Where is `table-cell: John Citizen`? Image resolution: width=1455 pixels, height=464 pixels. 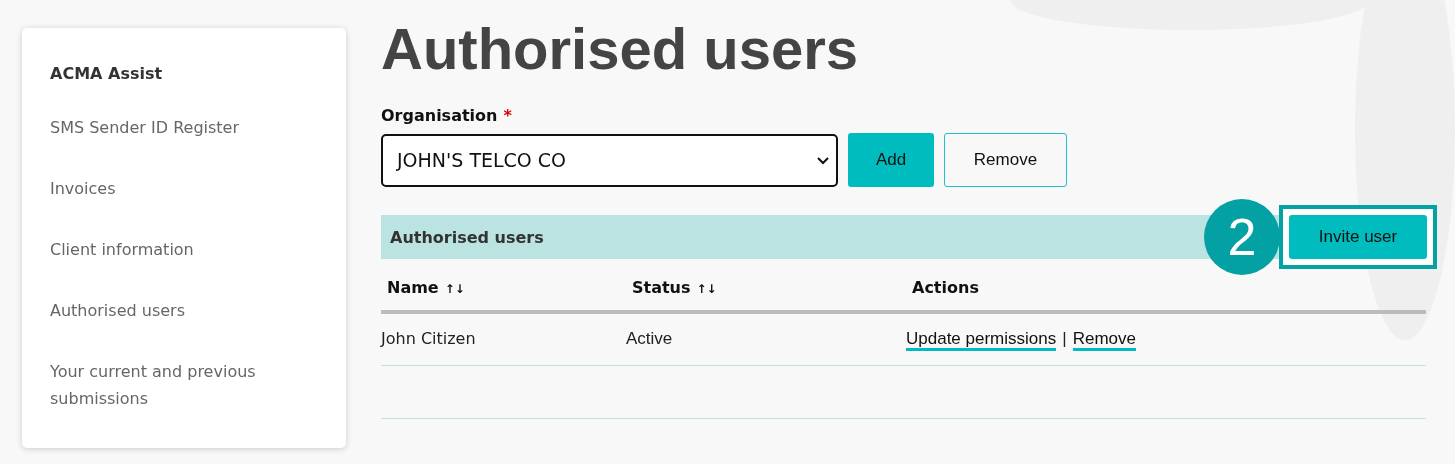
table-cell: John Citizen is located at coordinates (428, 338).